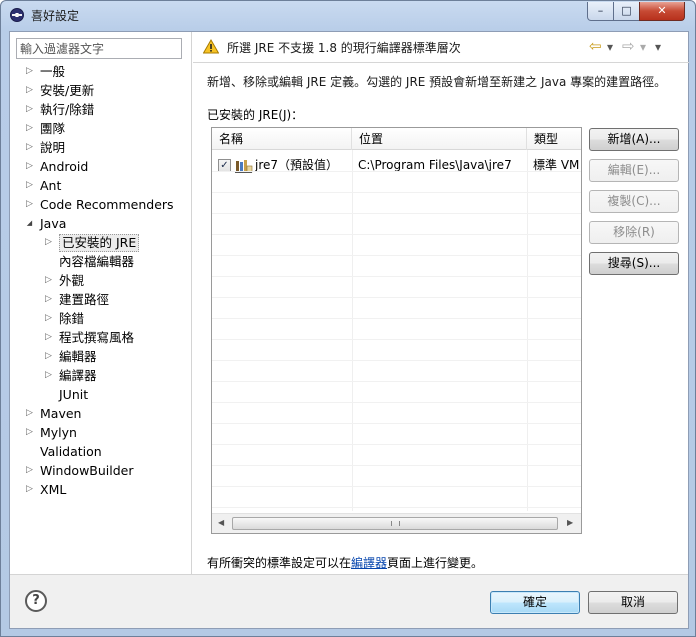  I want to click on tree-item: 一般, so click(101, 71).